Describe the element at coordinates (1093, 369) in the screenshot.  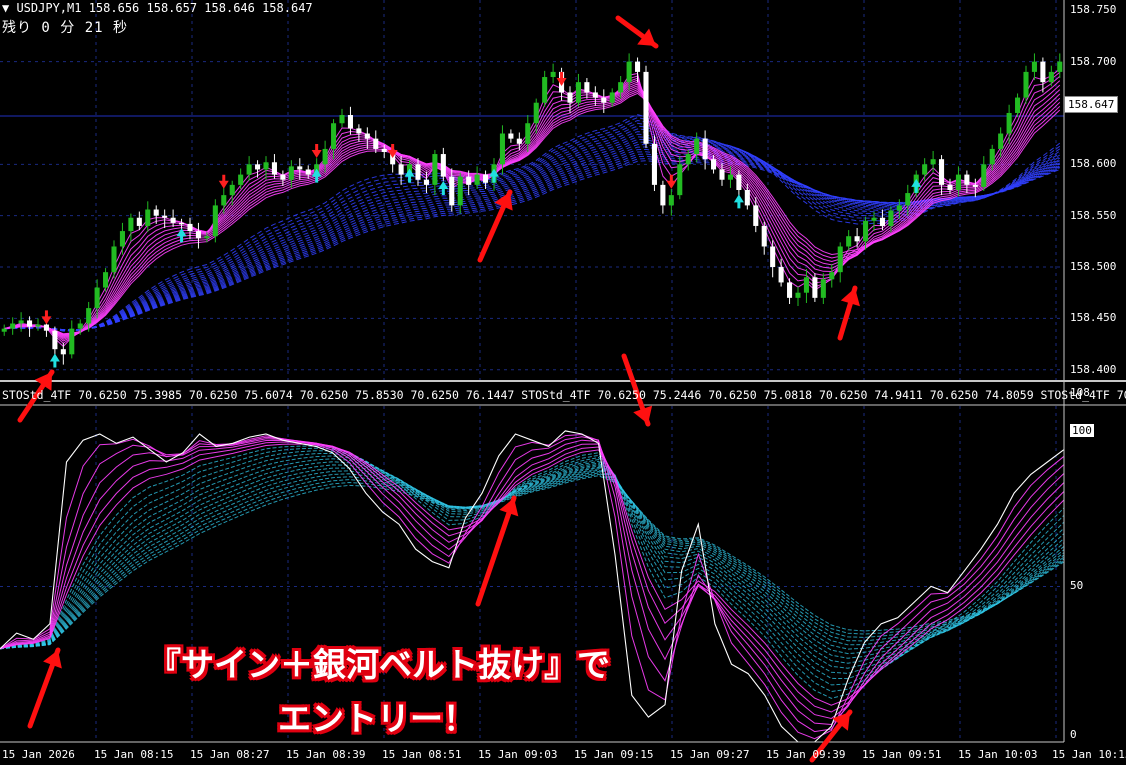
I see `price-axis-label: 158.400` at that location.